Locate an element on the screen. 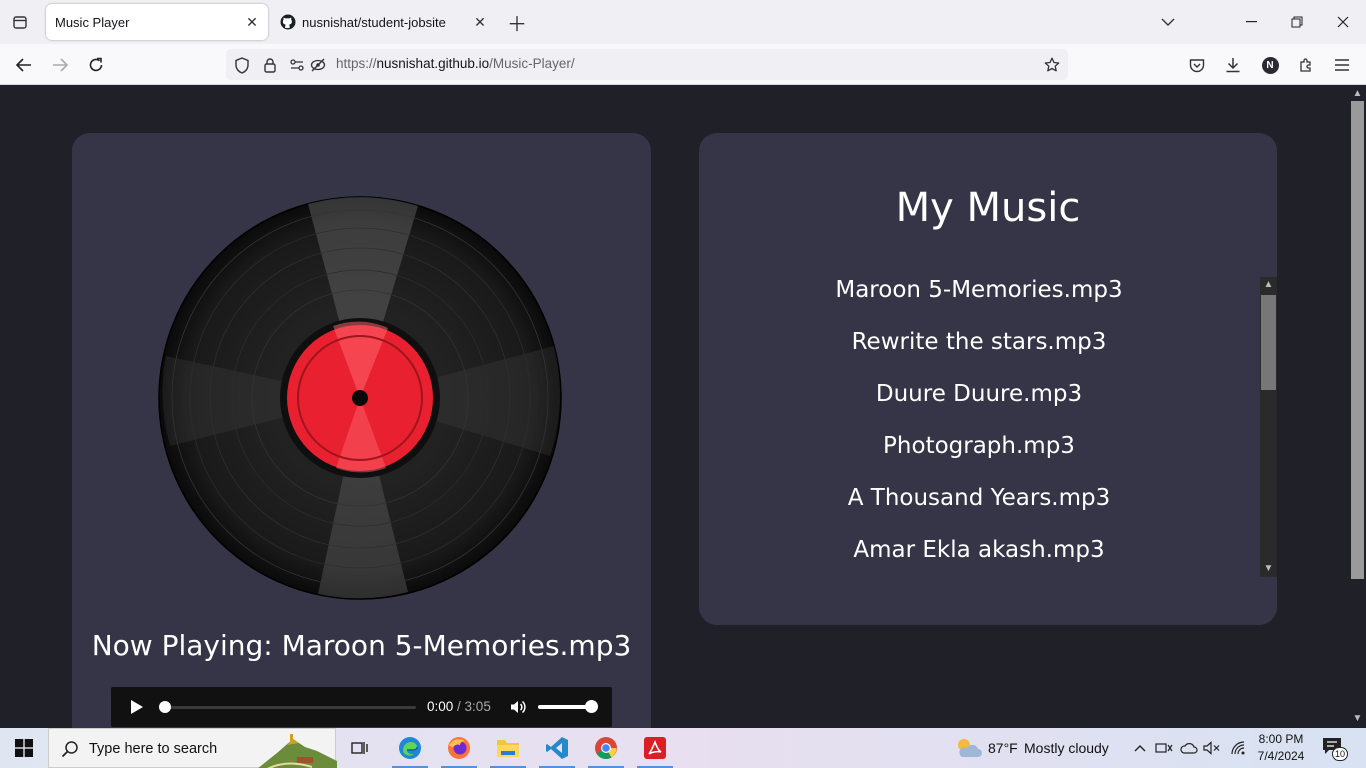 The width and height of the screenshot is (1366, 768). reload-icon is located at coordinates (96, 65).